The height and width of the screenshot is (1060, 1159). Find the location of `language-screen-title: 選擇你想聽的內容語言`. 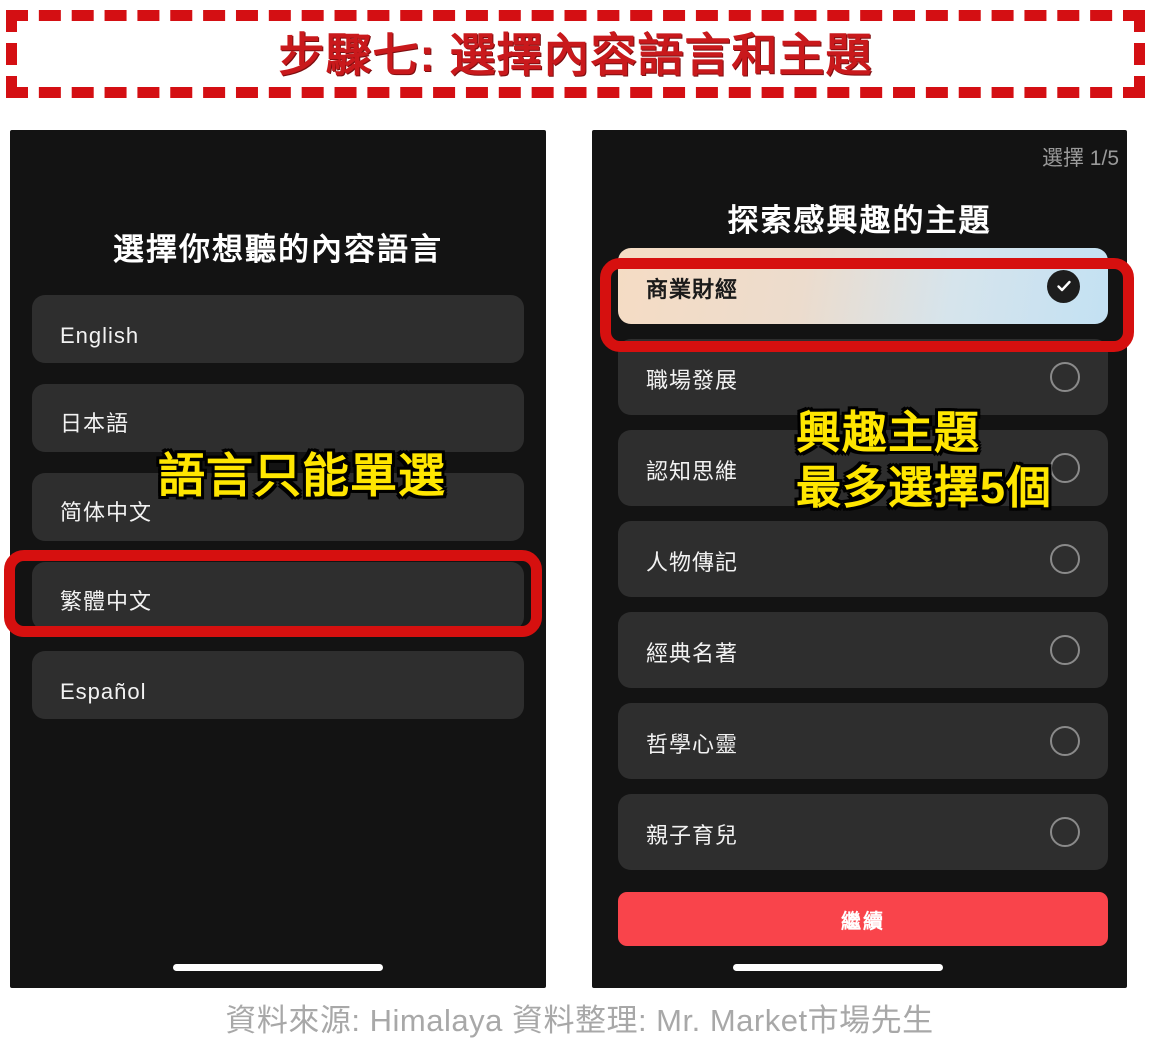

language-screen-title: 選擇你想聽的內容語言 is located at coordinates (278, 249).